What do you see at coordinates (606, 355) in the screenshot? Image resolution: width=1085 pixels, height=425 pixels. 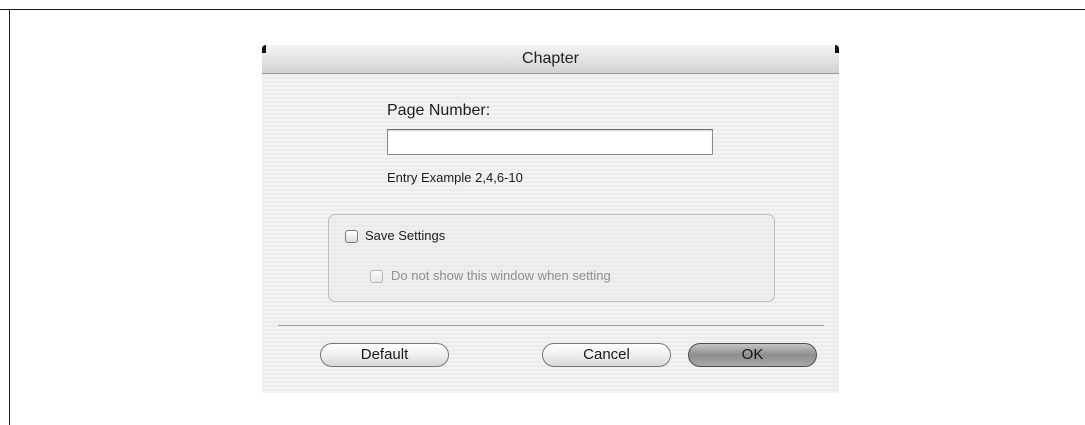 I see `cancel-button: Cancel` at bounding box center [606, 355].